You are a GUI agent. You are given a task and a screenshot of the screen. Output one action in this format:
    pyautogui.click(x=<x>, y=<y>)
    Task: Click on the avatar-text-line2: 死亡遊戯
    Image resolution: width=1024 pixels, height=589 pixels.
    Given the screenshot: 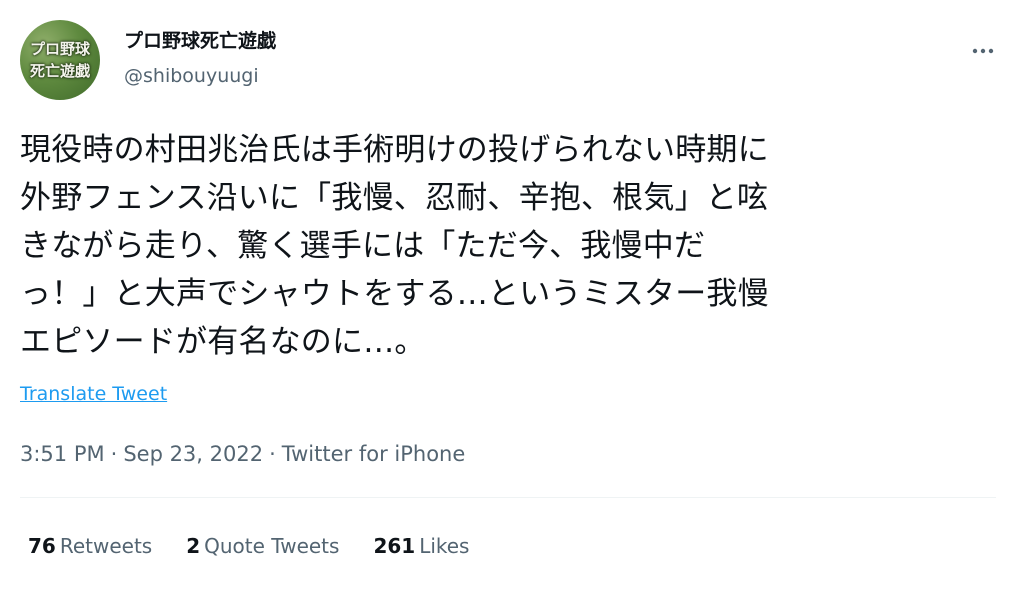 What is the action you would take?
    pyautogui.click(x=59, y=71)
    